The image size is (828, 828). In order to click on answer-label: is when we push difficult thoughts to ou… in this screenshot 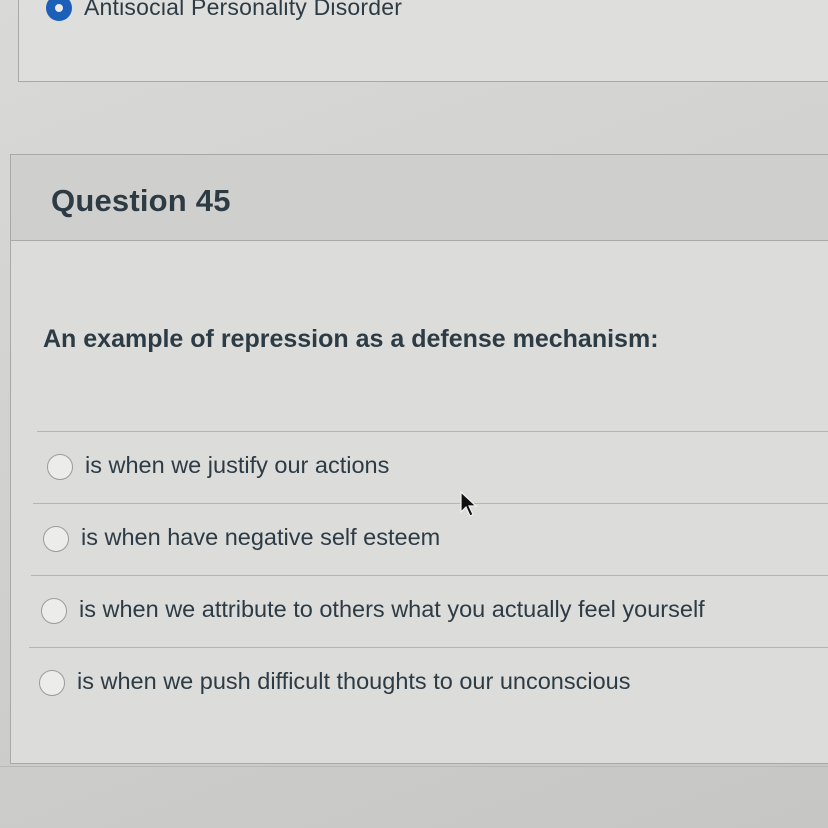, I will do `click(353, 681)`.